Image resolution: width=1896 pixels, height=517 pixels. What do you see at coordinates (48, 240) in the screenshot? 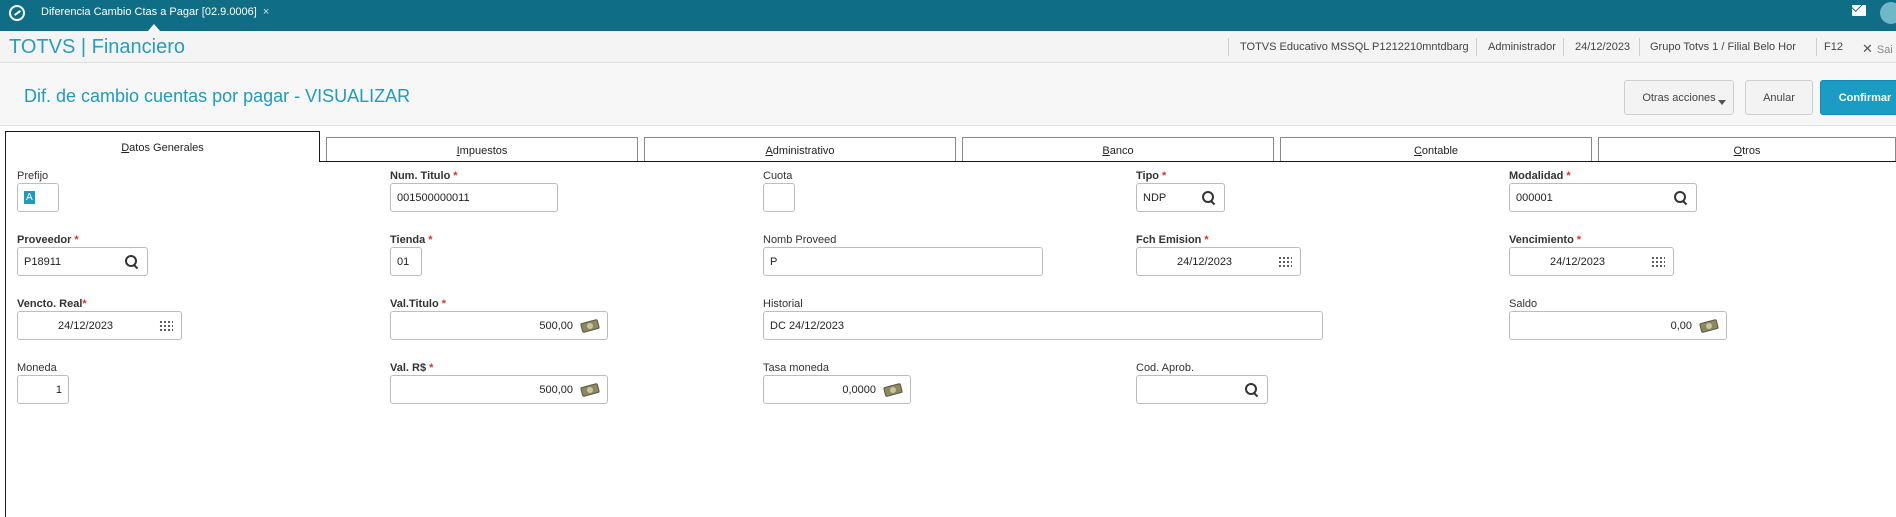
I see `proveedor-label: Proveedor *` at bounding box center [48, 240].